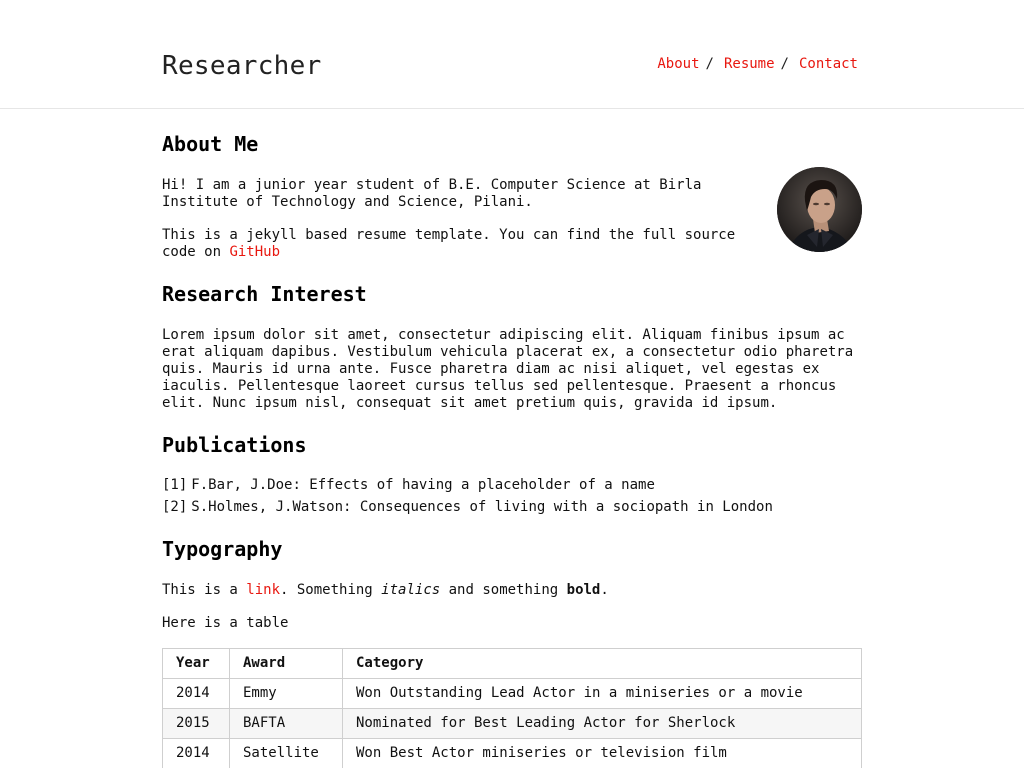  I want to click on nav-contact: Contact, so click(828, 64).